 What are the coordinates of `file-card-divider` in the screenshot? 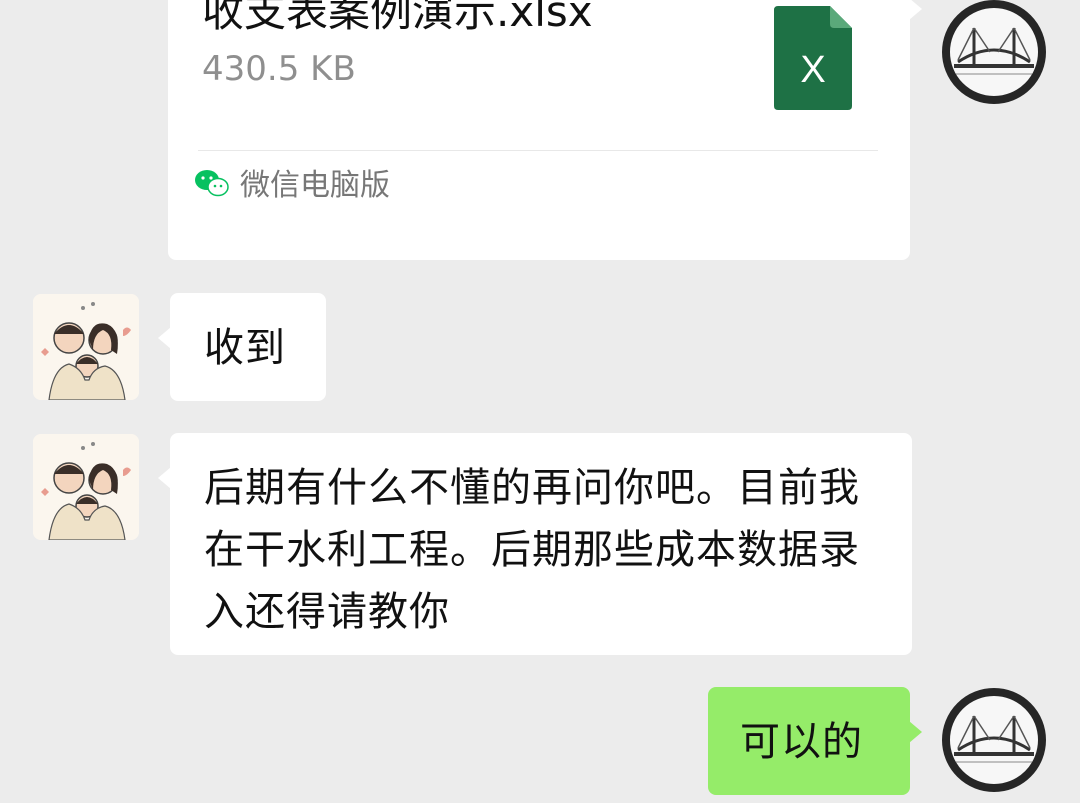 It's located at (538, 150).